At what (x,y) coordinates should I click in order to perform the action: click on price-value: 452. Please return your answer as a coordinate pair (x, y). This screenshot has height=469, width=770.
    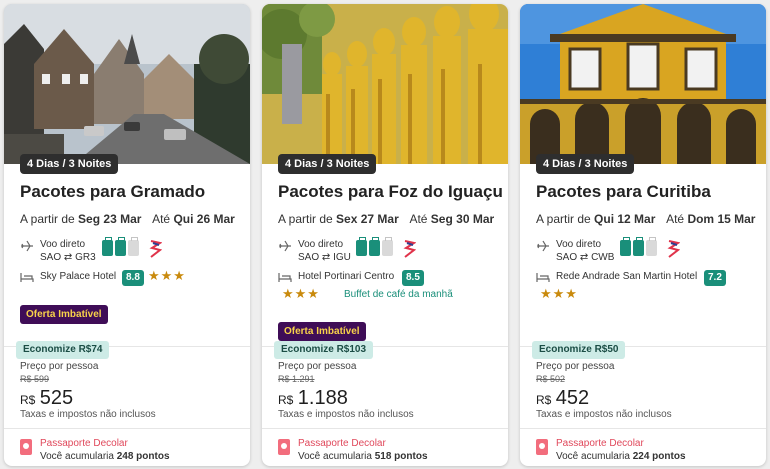
    Looking at the image, I should click on (572, 398).